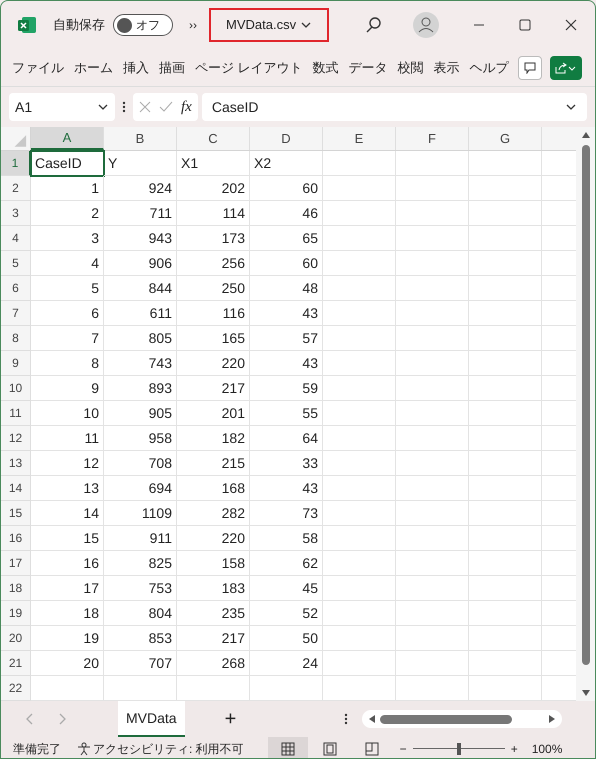 Image resolution: width=596 pixels, height=759 pixels. I want to click on table-cell: 3, so click(67, 238).